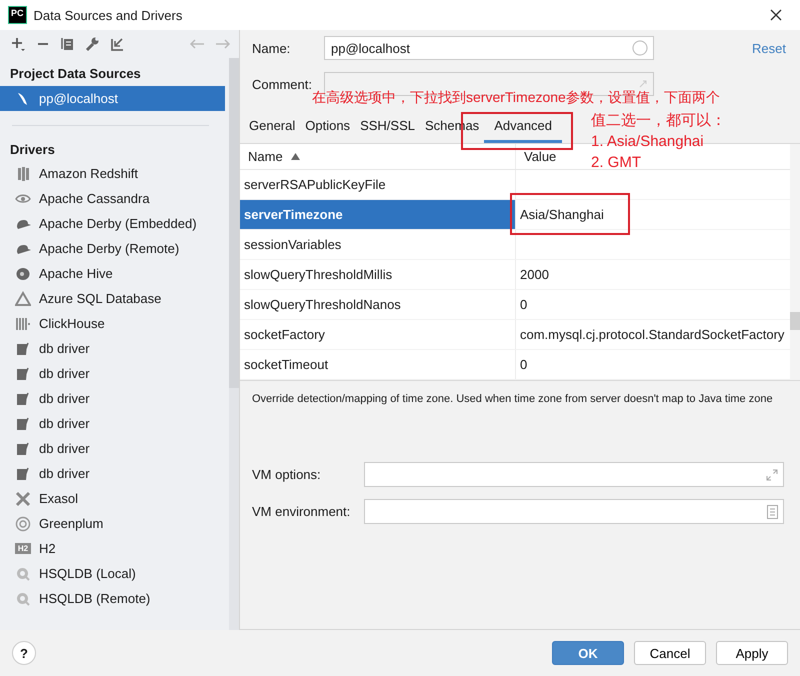  I want to click on import-icon, so click(117, 44).